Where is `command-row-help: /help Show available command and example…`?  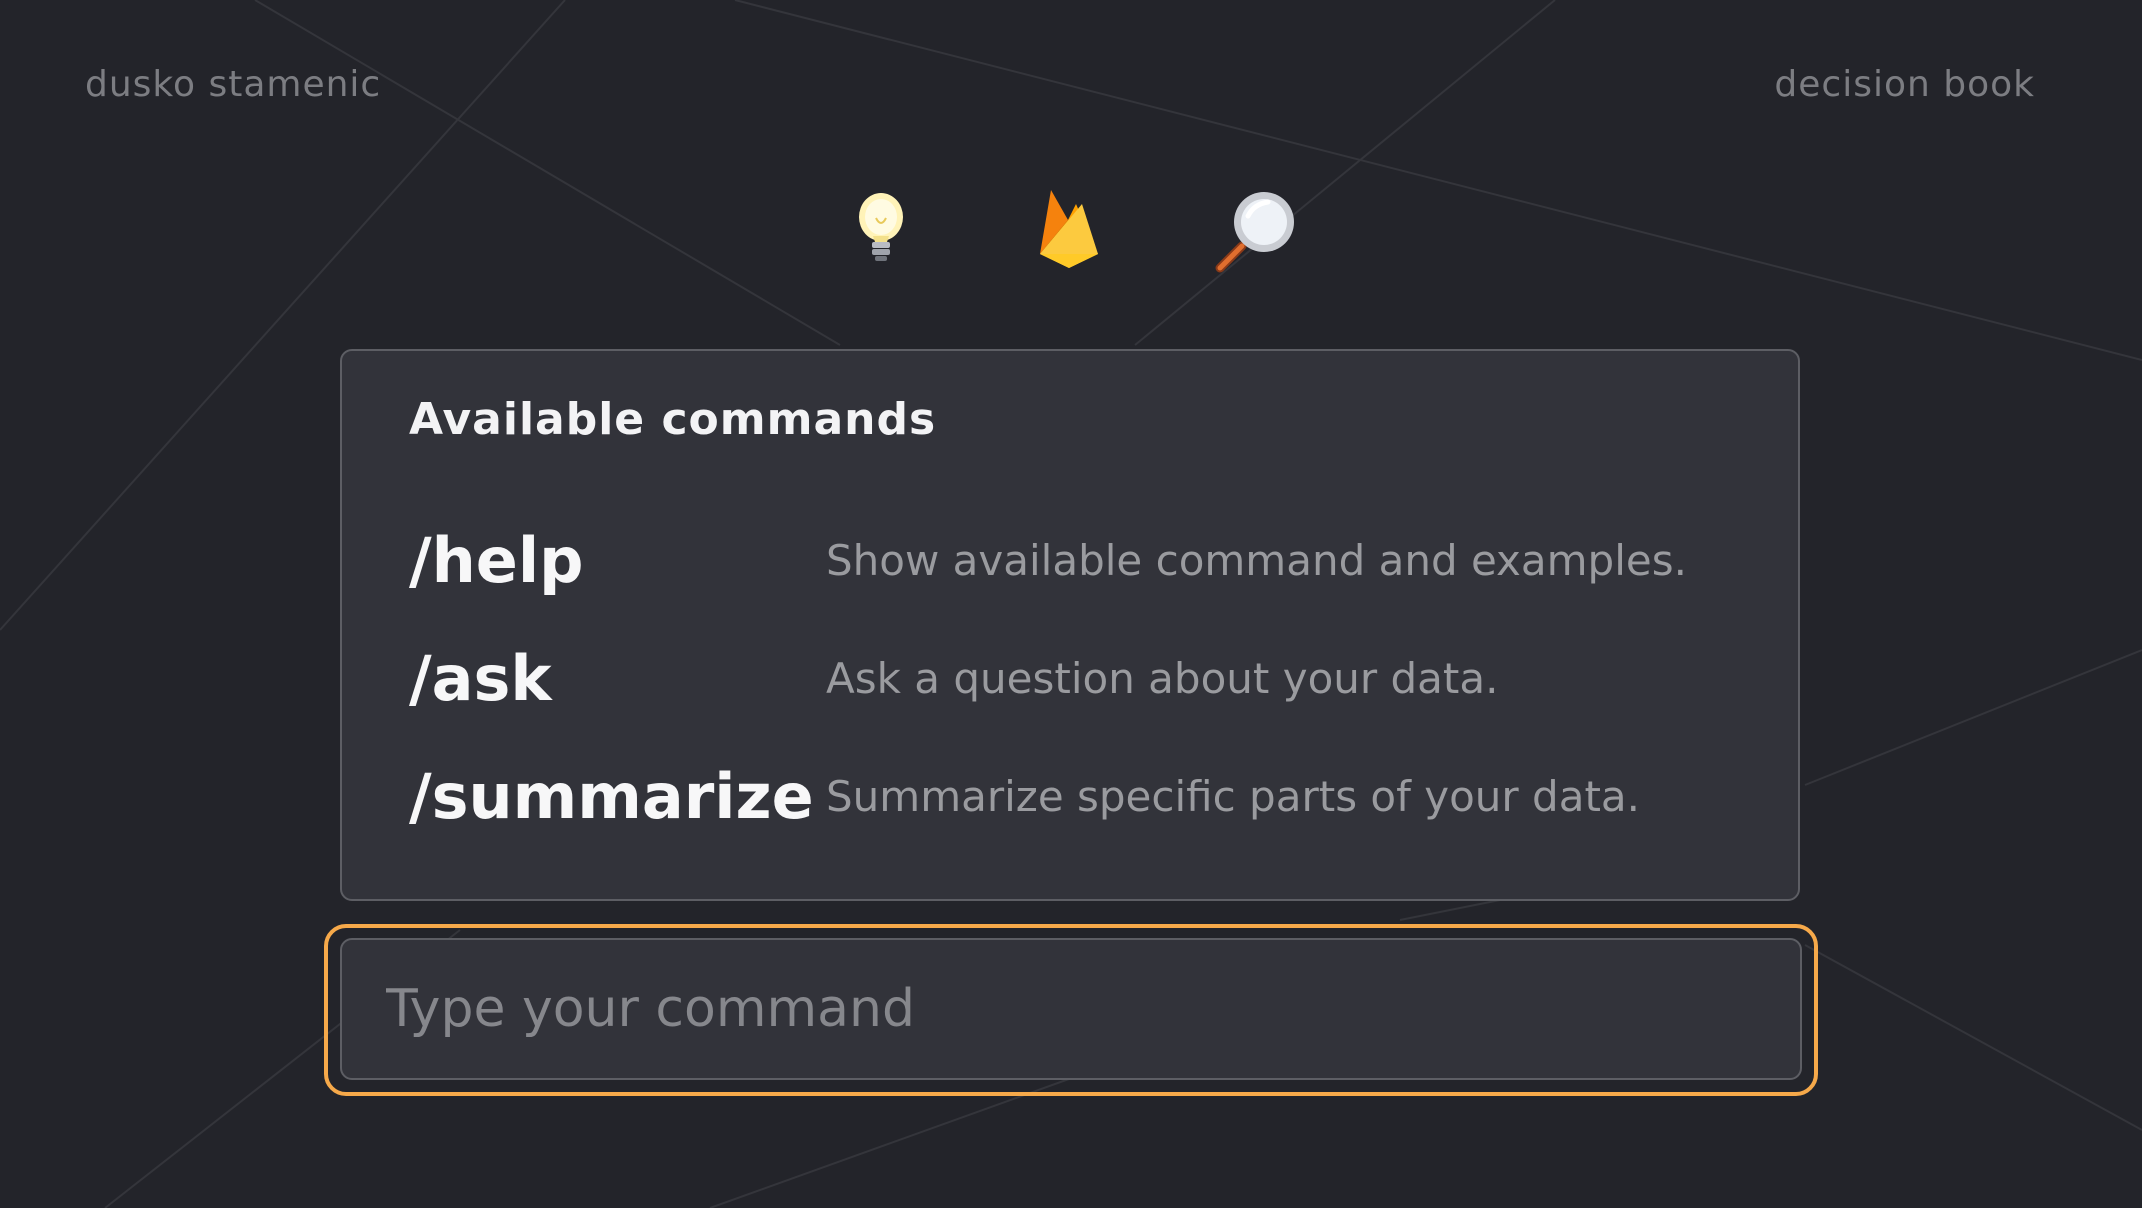 command-row-help: /help Show available command and example… is located at coordinates (1079, 561).